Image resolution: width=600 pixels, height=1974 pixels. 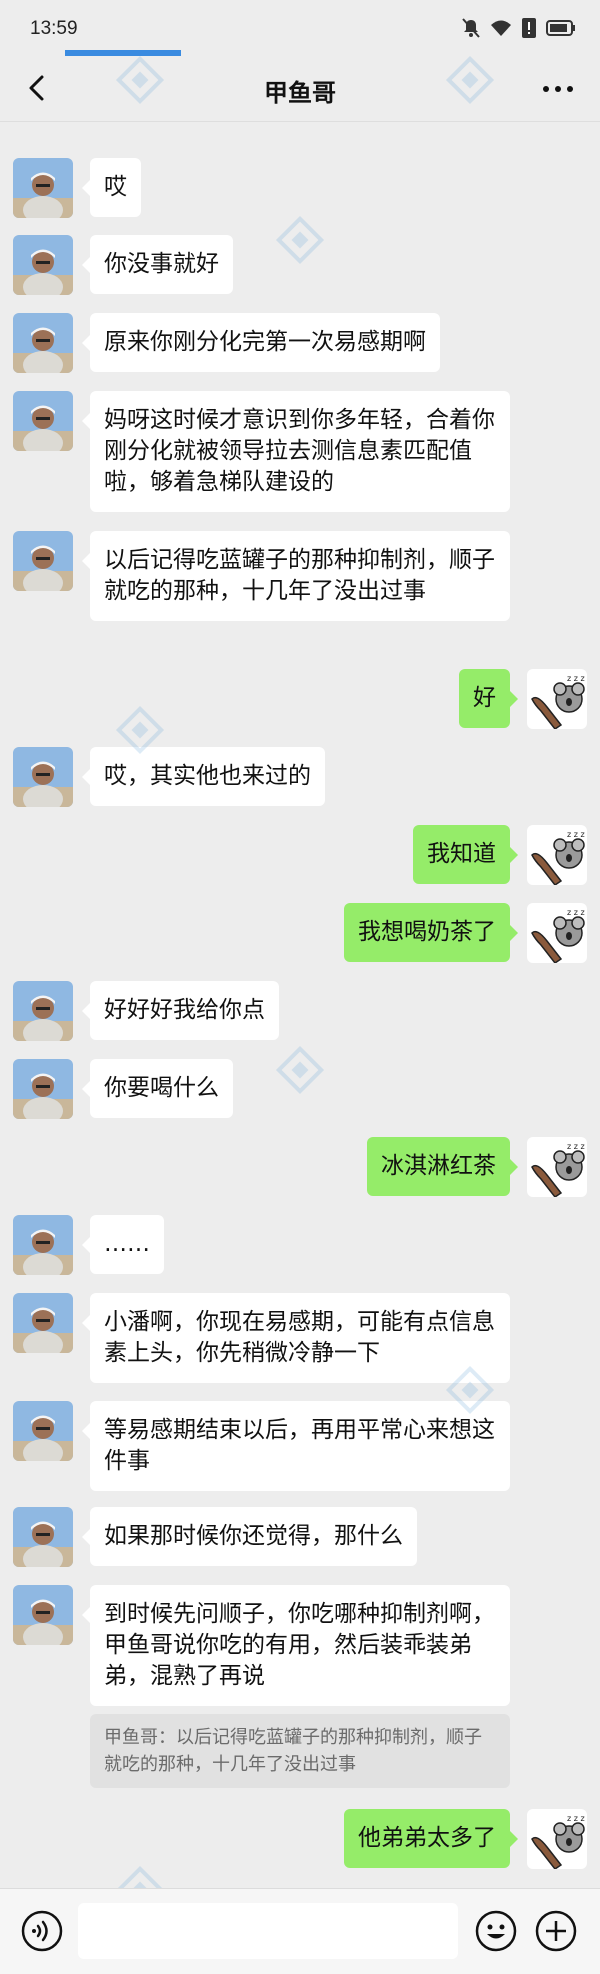 I want to click on message-bubble-sent: 我想喝奶茶了, so click(x=431, y=932).